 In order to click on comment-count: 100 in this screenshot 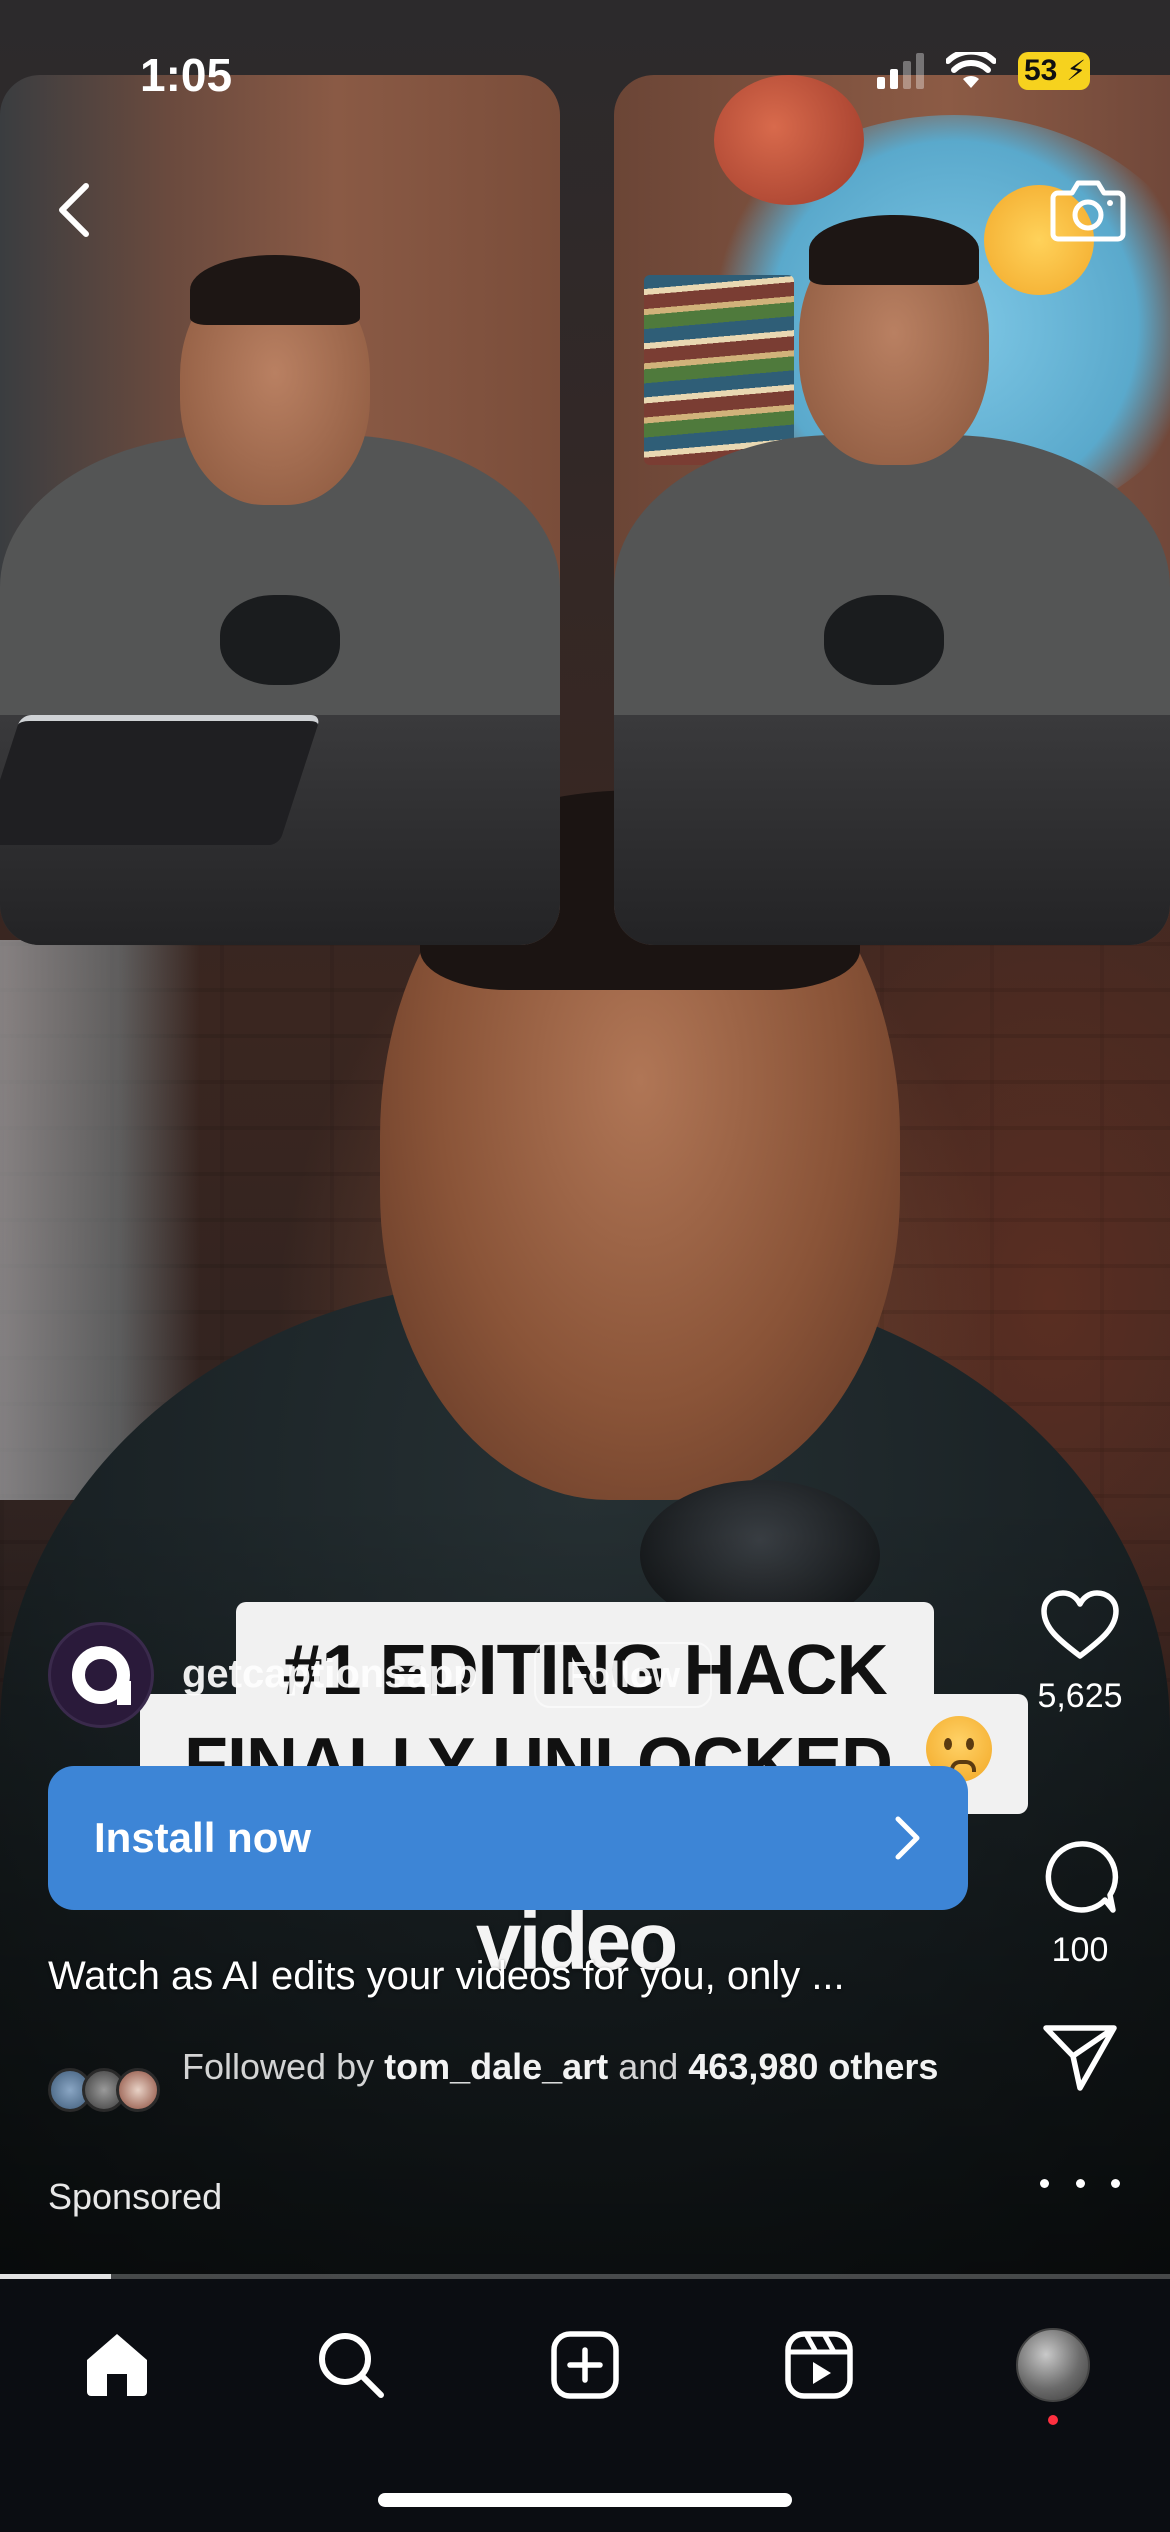, I will do `click(1080, 1950)`.